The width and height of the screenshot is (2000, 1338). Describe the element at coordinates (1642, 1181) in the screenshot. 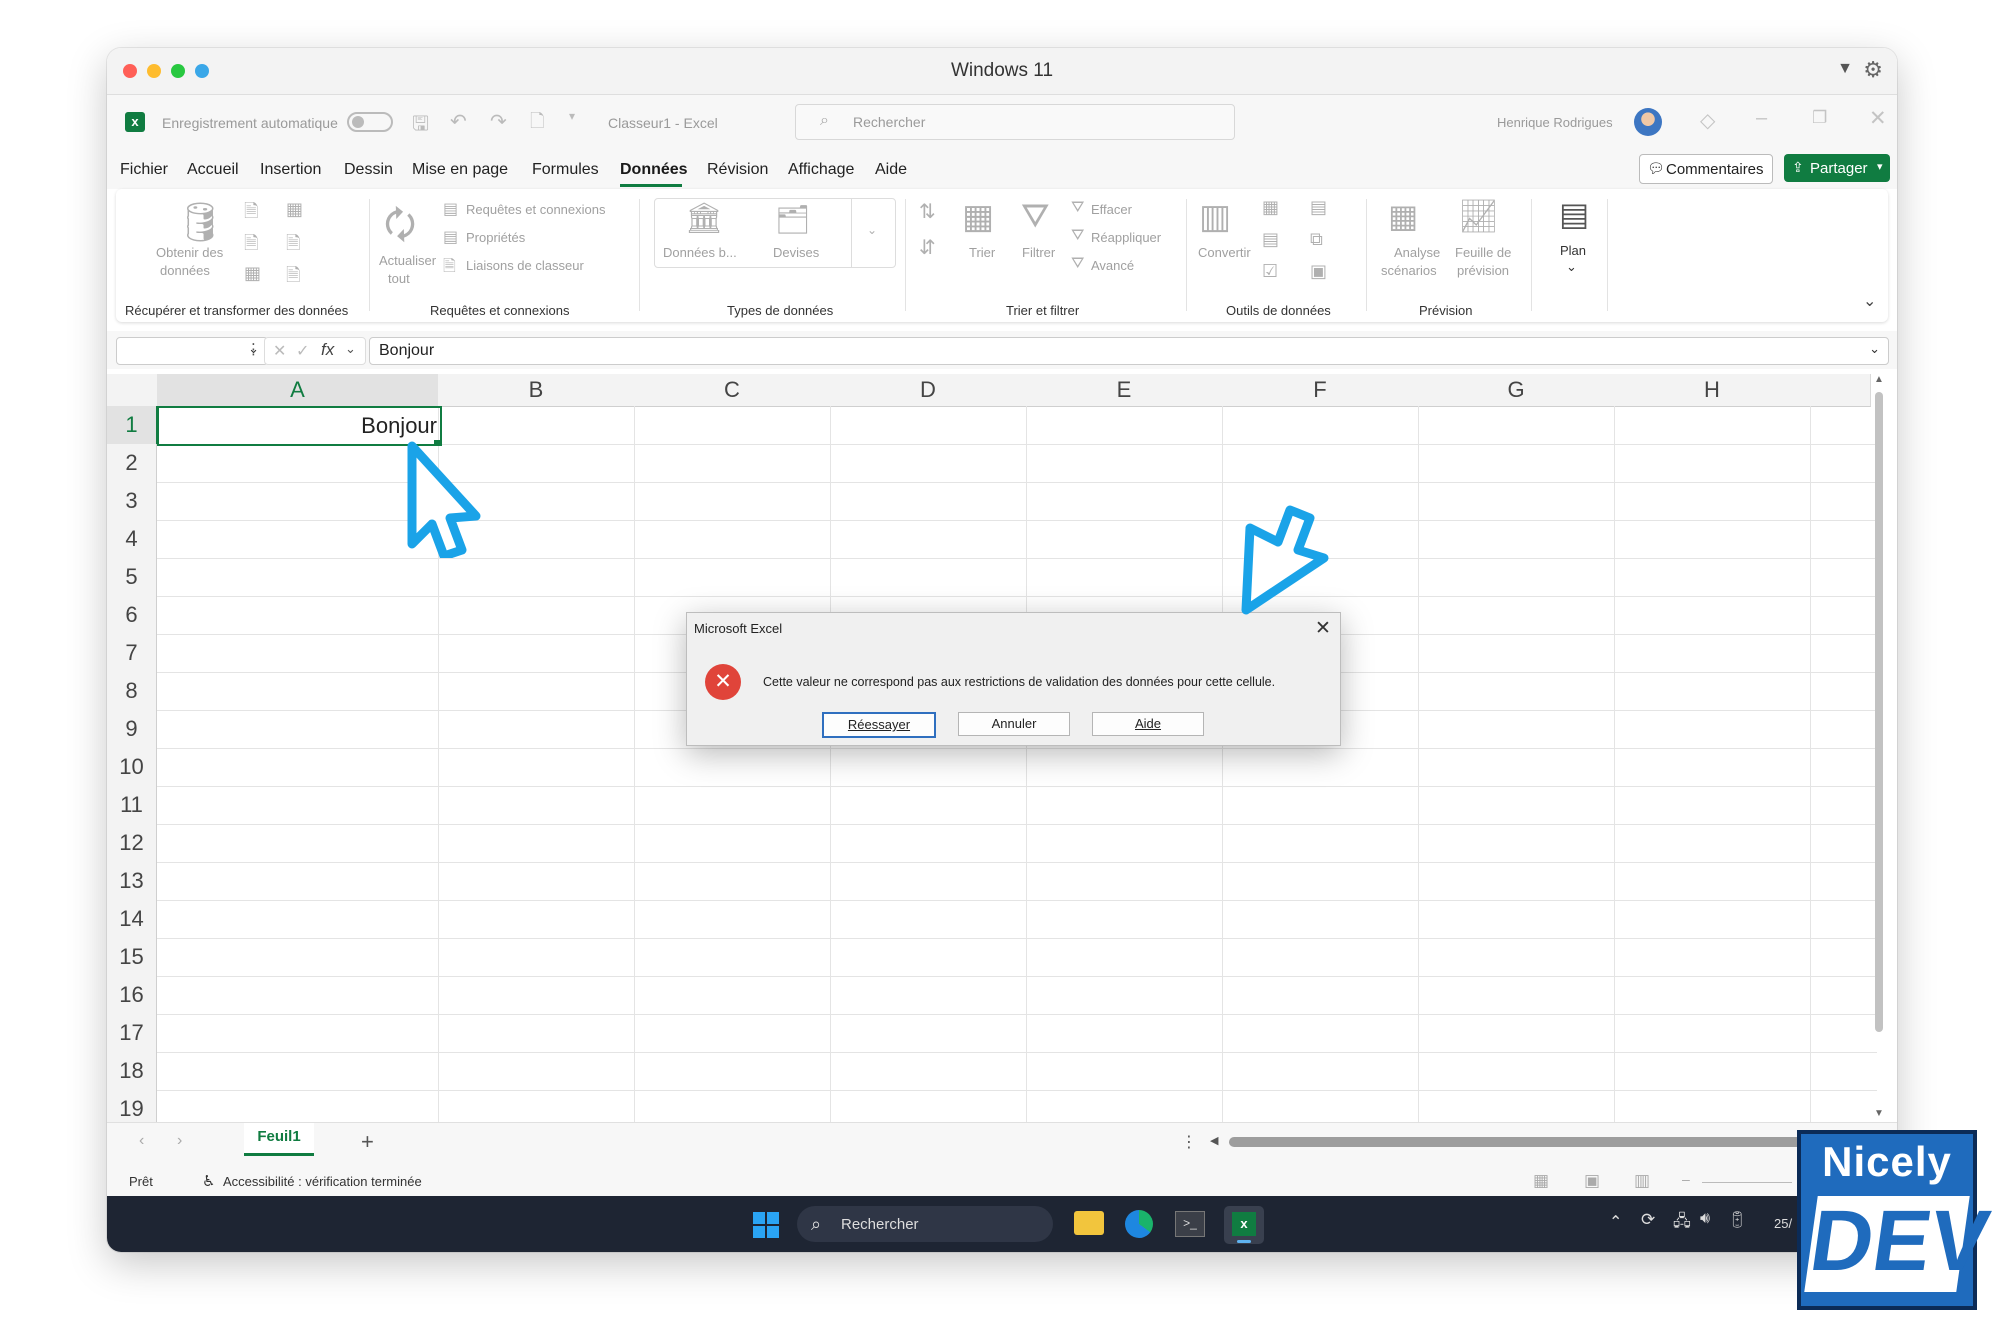

I see `page-break-view-icon: ▥` at that location.